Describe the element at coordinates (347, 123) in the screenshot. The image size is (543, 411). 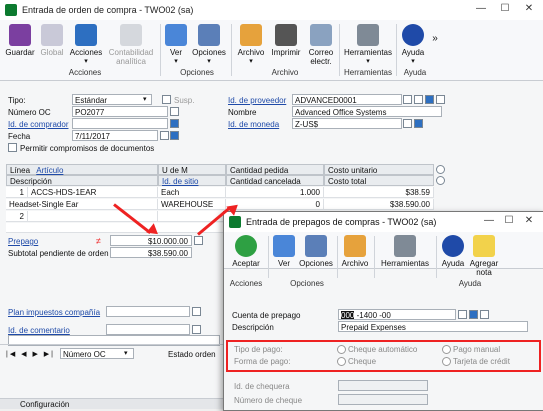
I see `currency-id-field: Z-US$` at that location.